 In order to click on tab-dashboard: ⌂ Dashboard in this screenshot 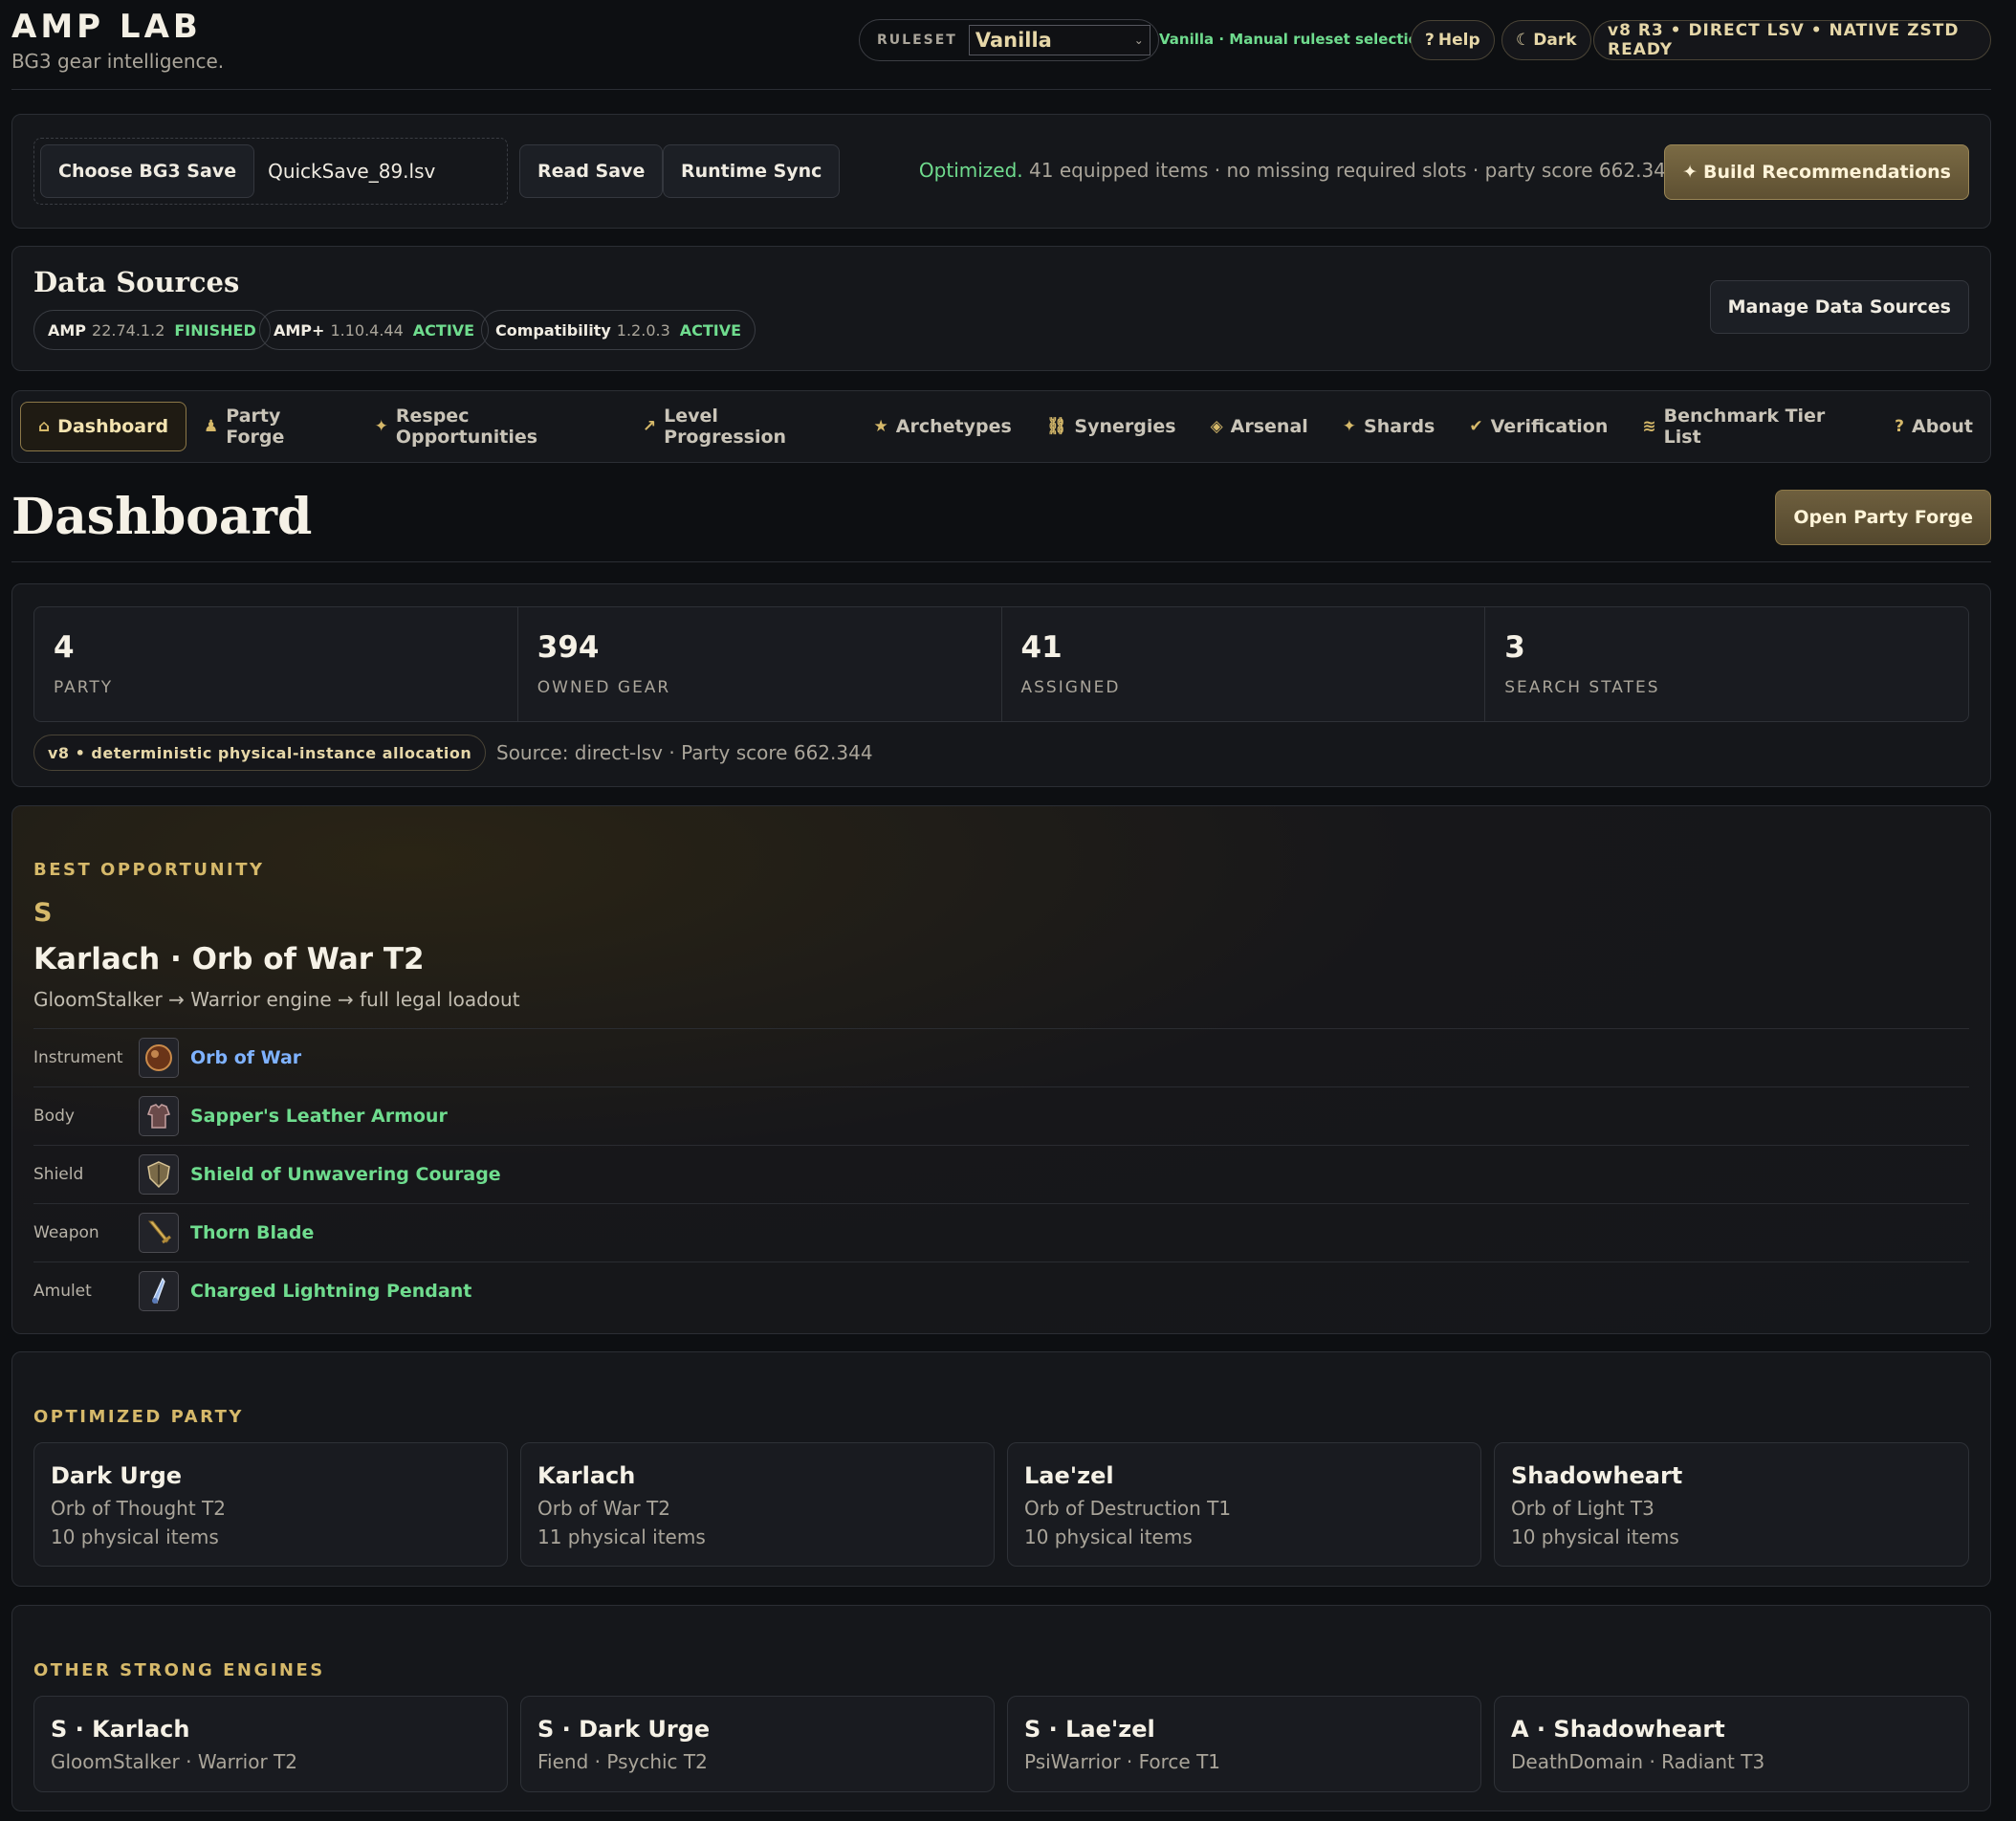, I will do `click(103, 426)`.